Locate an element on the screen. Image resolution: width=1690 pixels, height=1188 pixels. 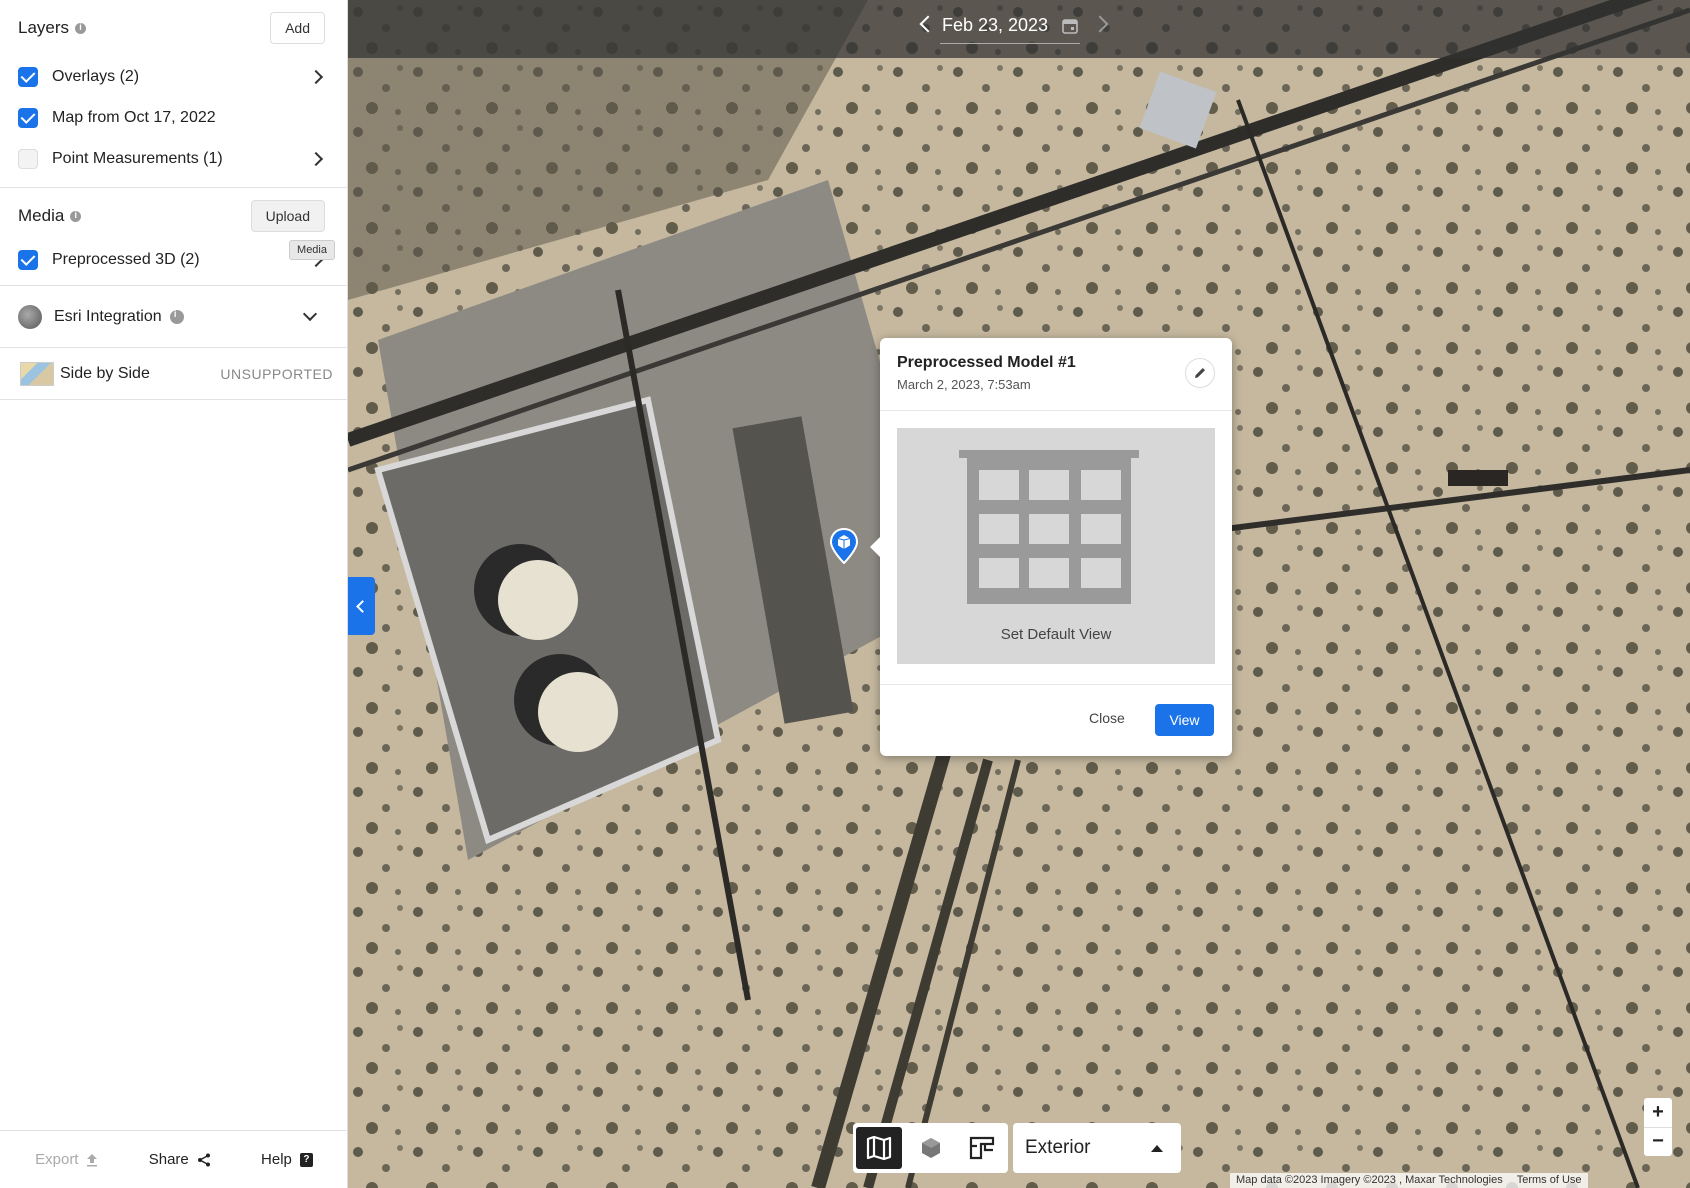
layer-row-point-measurements: Point Measurements (1) is located at coordinates (173, 158).